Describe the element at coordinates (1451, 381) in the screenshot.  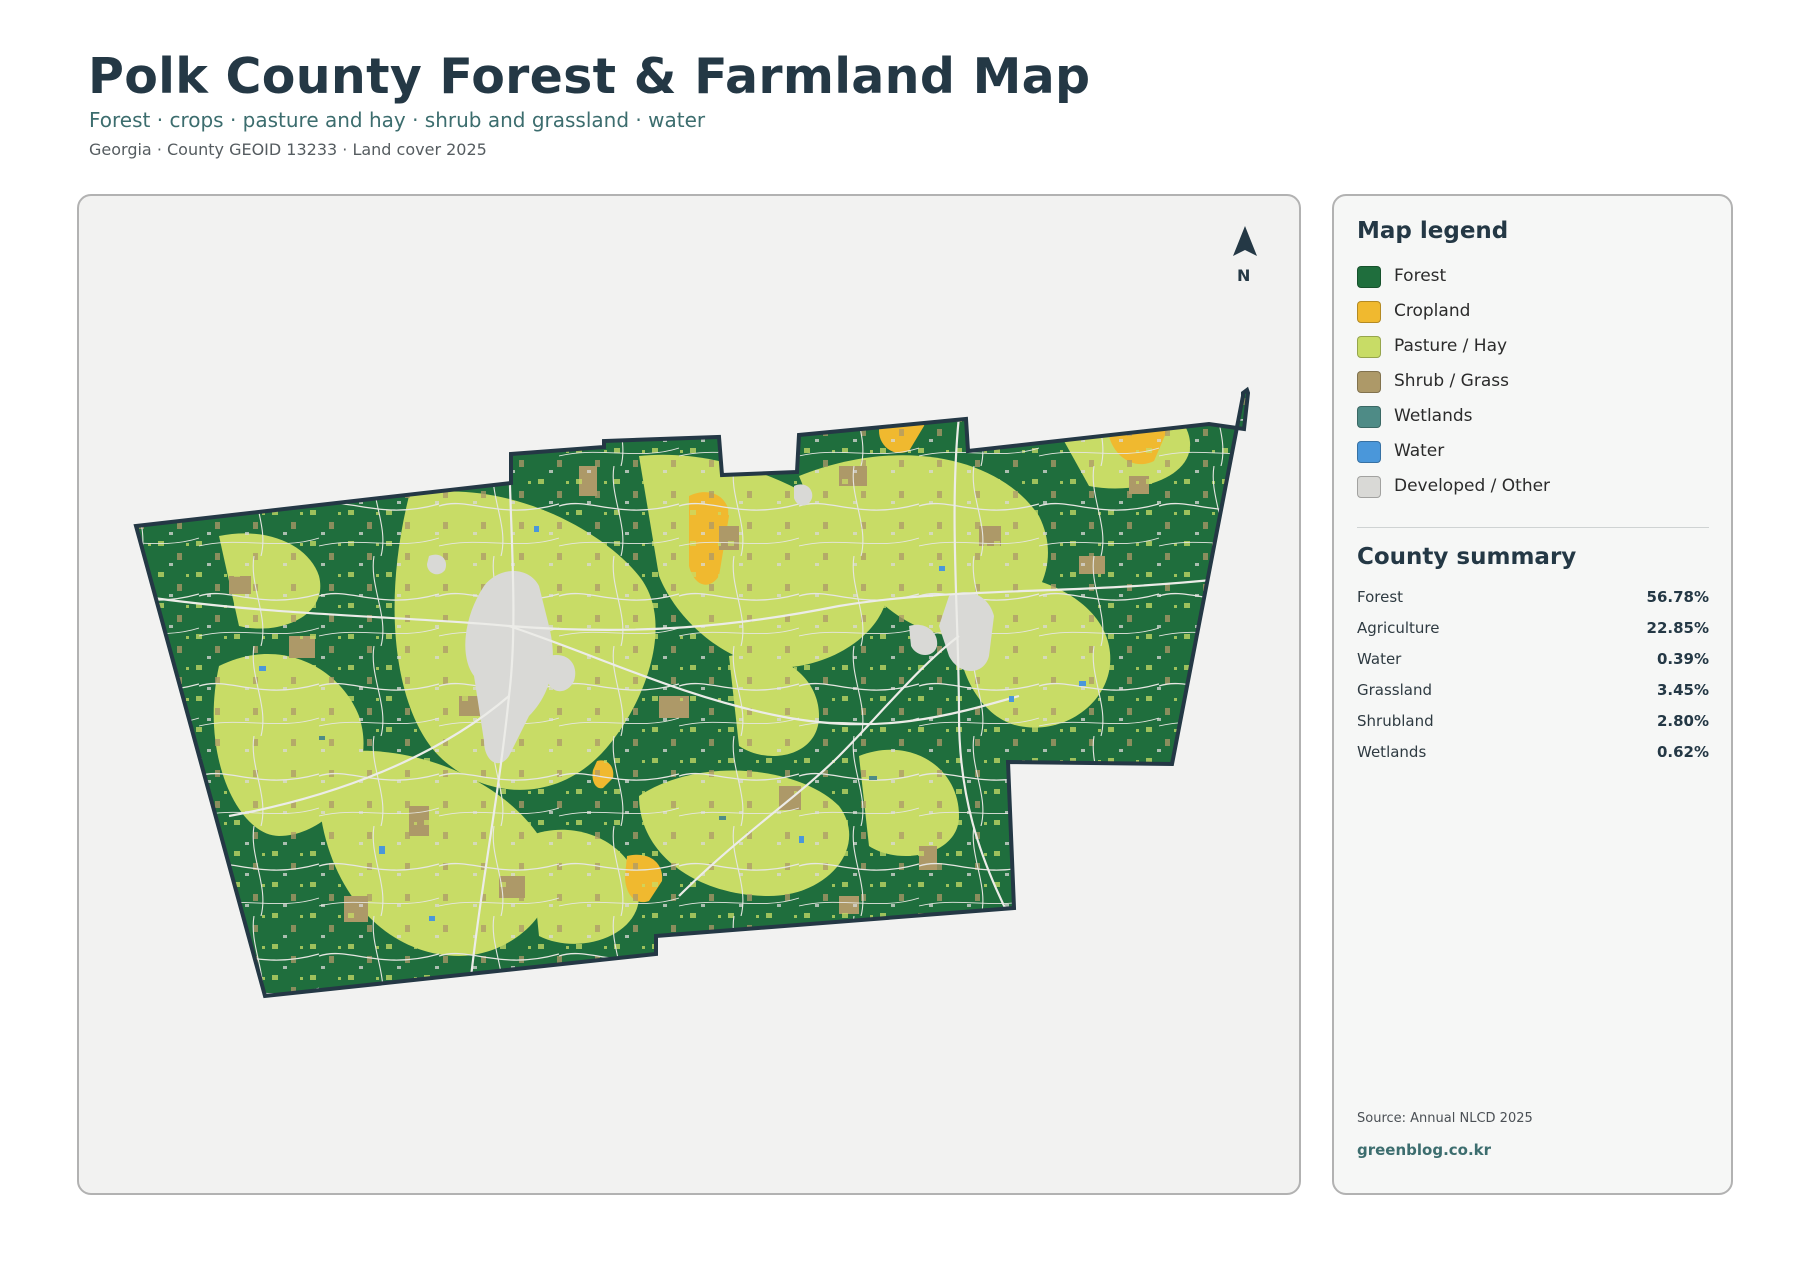
I see `legend-label: Shrub / Grass` at that location.